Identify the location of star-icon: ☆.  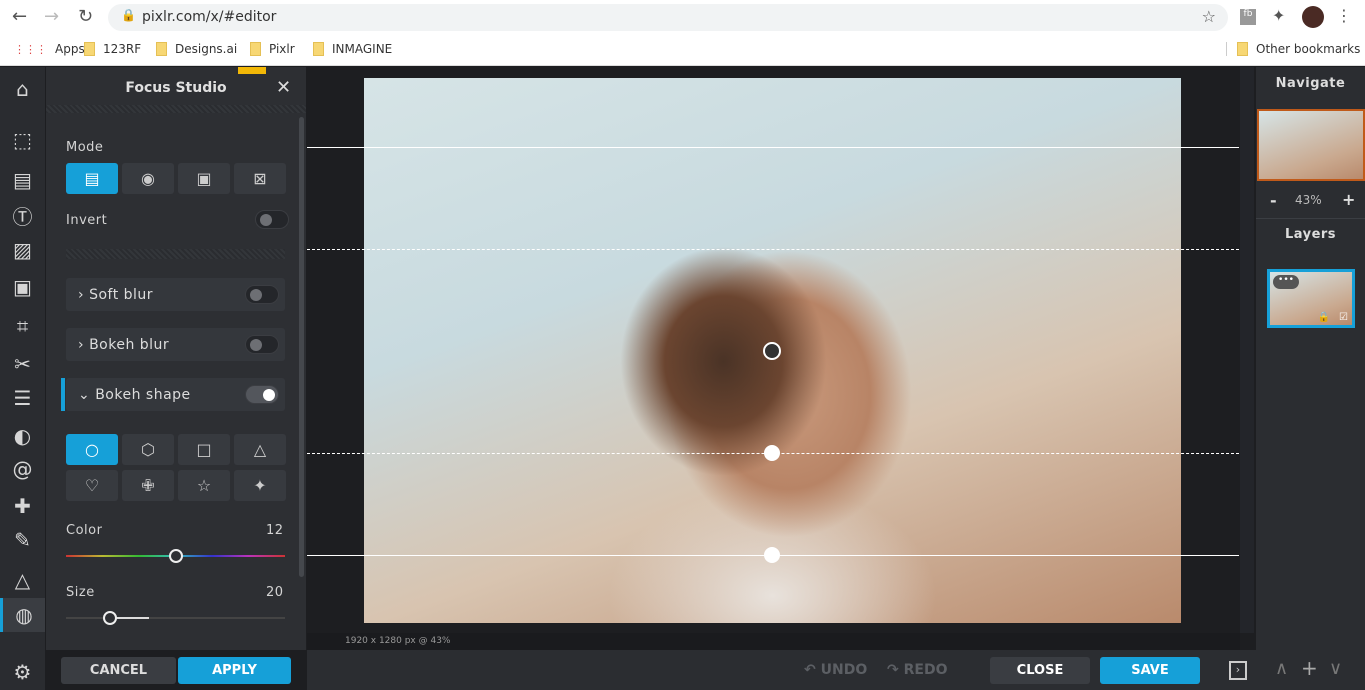
(1209, 16).